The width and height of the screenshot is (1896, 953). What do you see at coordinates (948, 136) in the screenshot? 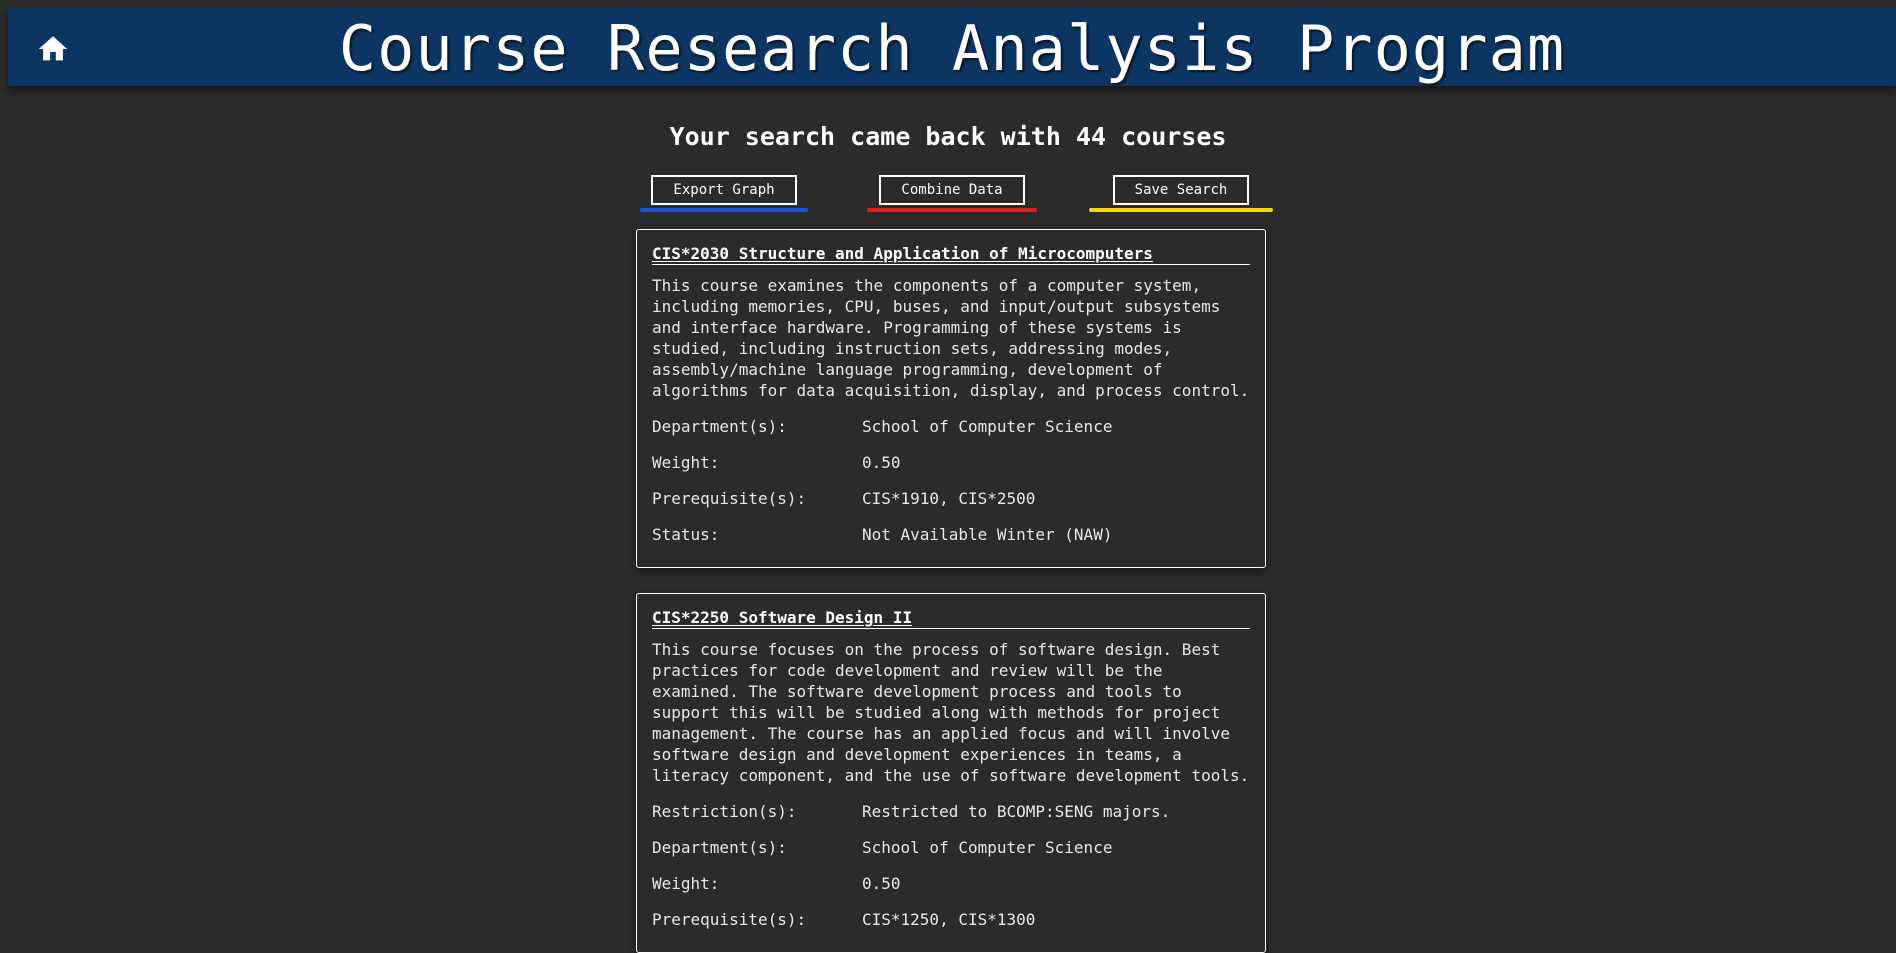
I see `result-count-heading: Your search came back with 44 courses` at bounding box center [948, 136].